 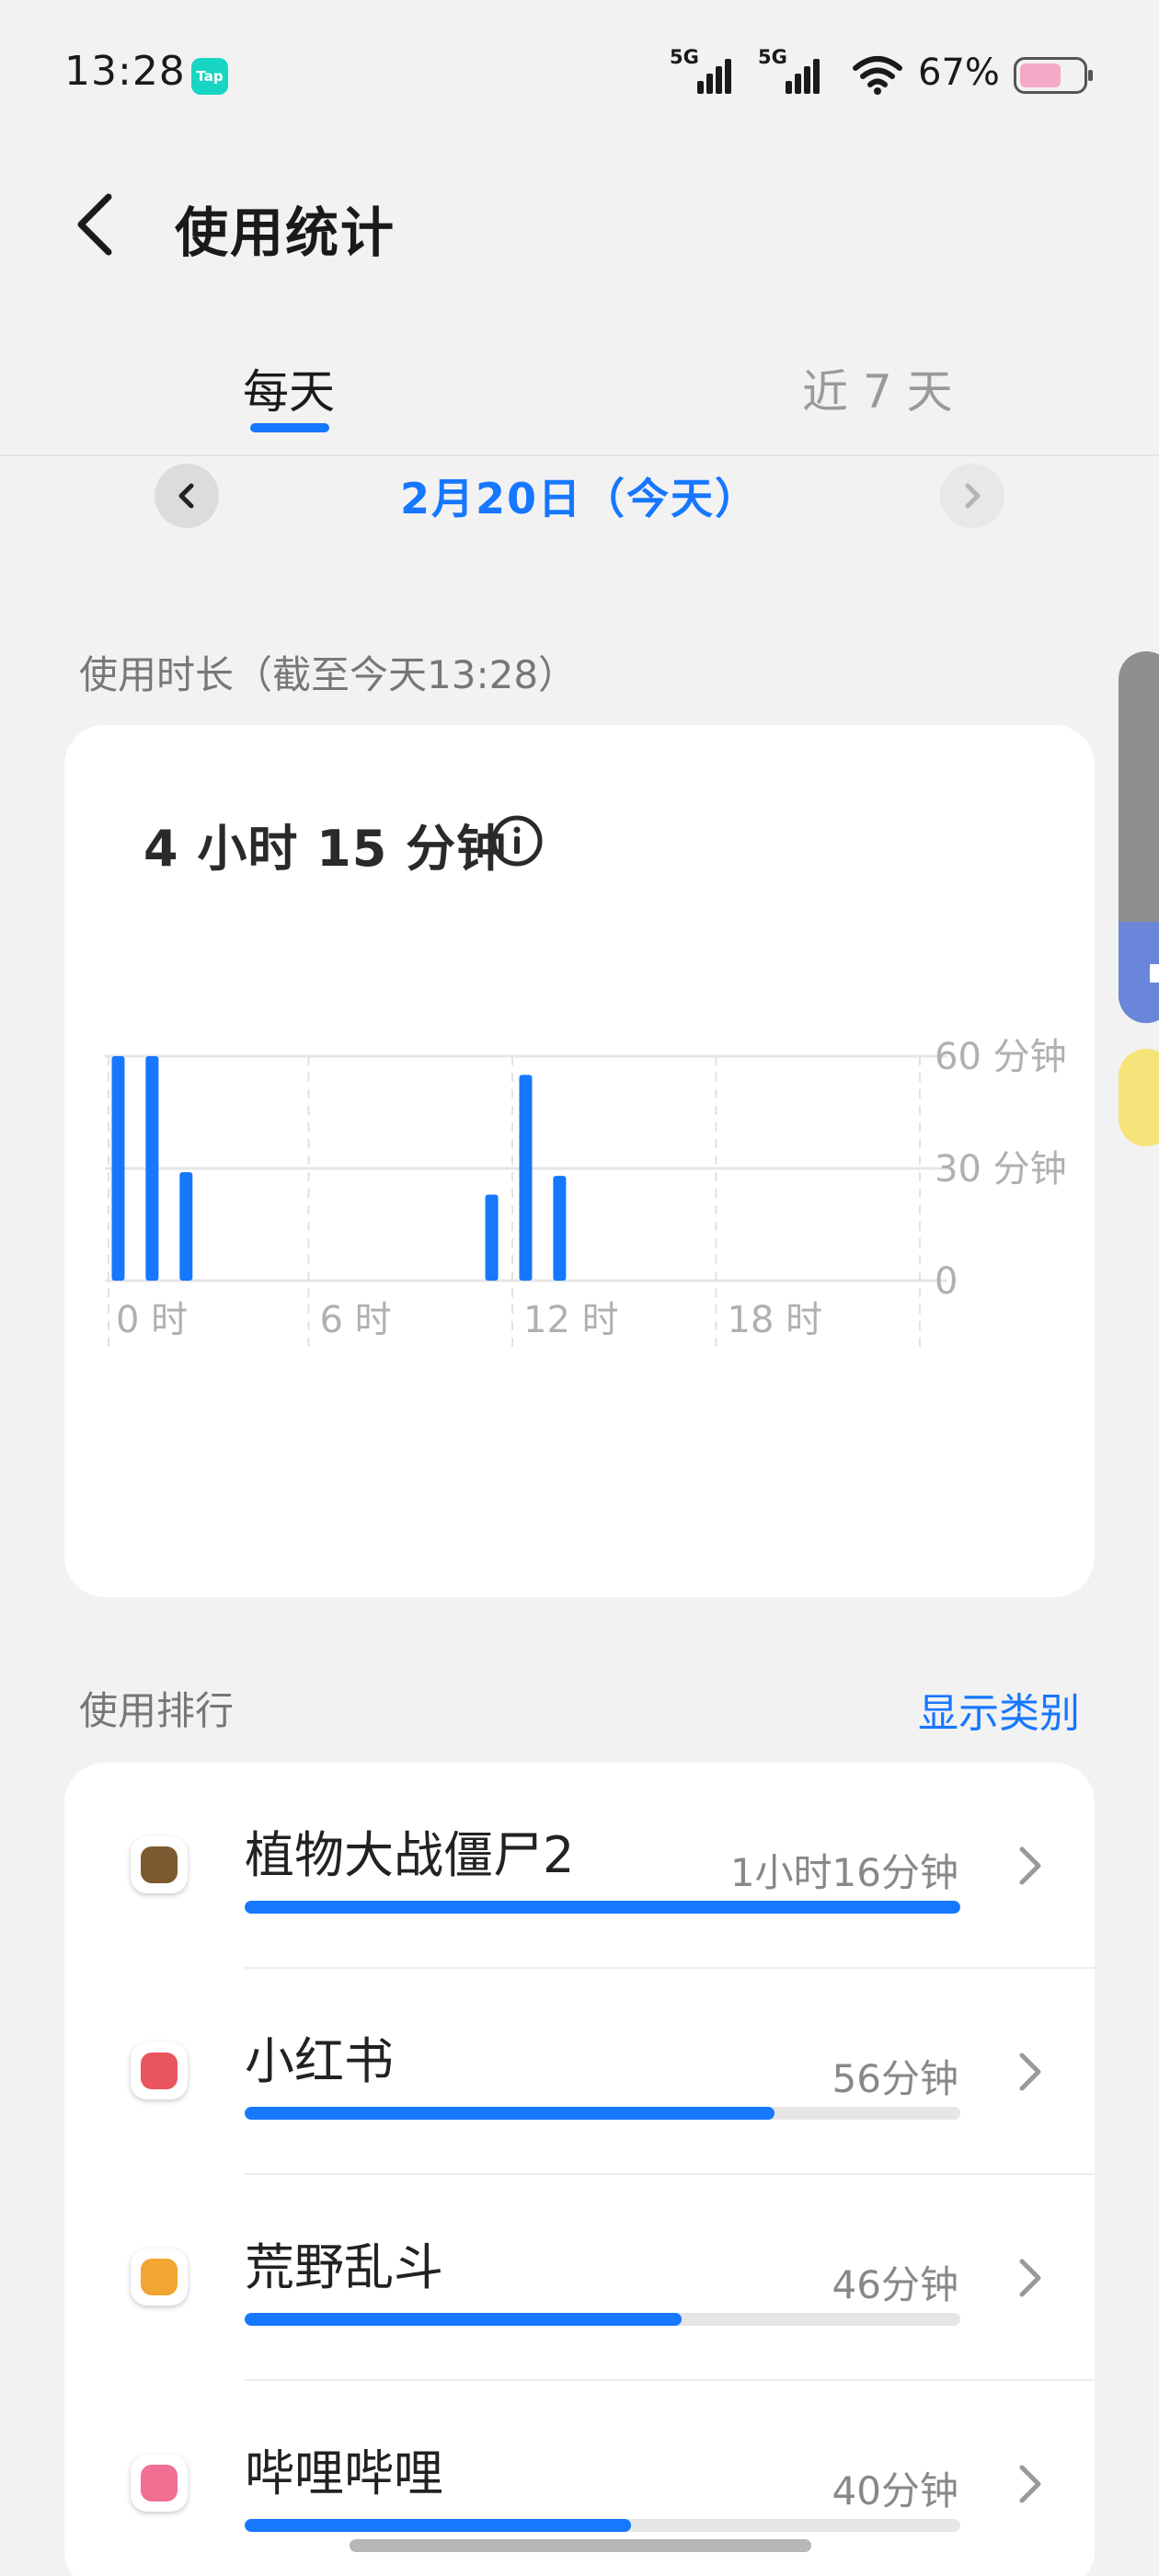 What do you see at coordinates (1040, 75) in the screenshot?
I see `battery-level-fill` at bounding box center [1040, 75].